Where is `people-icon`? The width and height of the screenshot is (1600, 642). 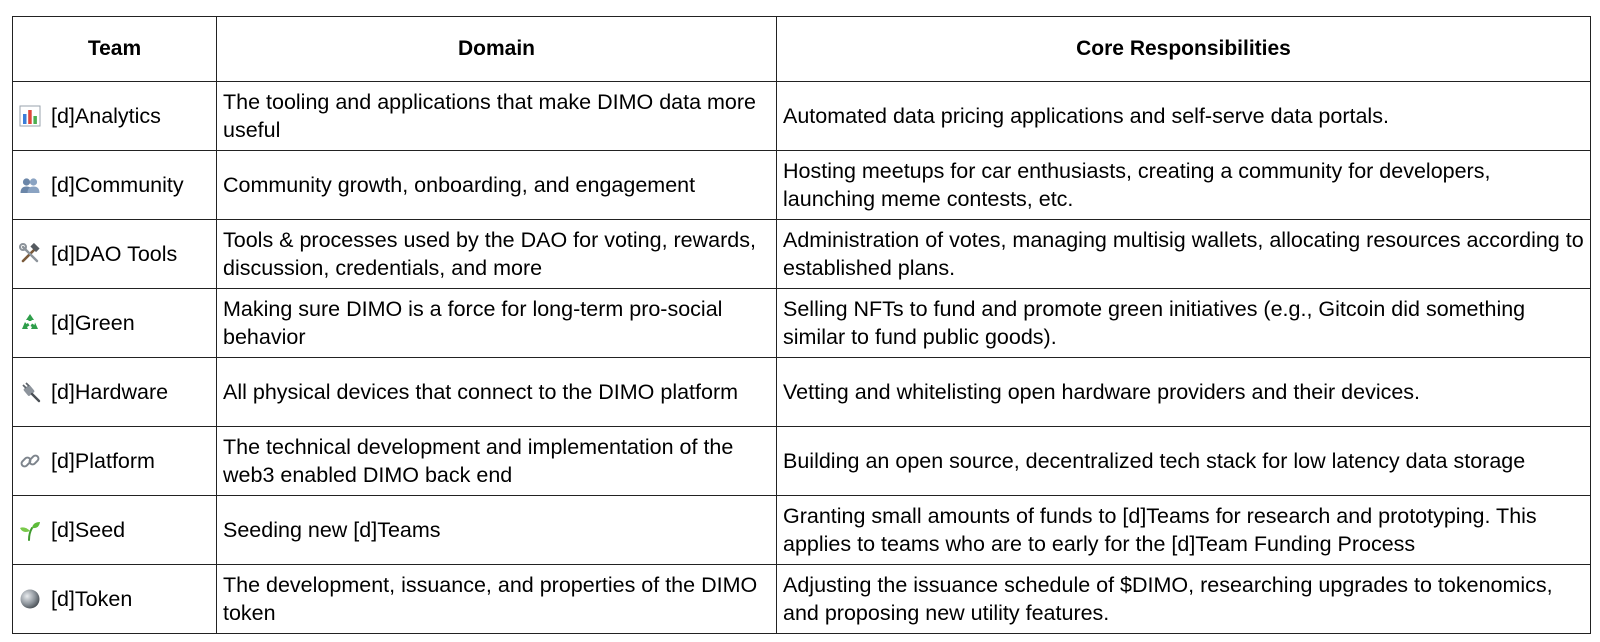
people-icon is located at coordinates (30, 185).